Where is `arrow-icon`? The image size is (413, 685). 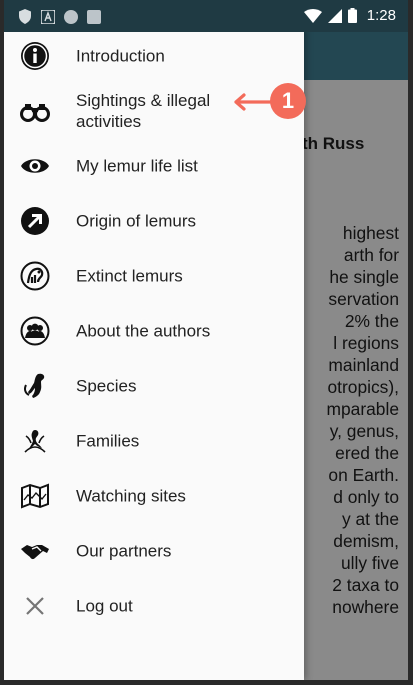 arrow-icon is located at coordinates (35, 221).